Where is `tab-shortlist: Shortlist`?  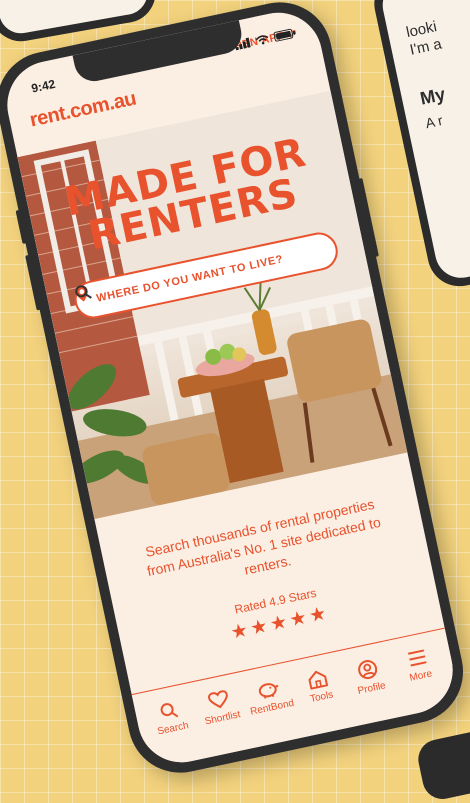
tab-shortlist: Shortlist is located at coordinates (220, 707).